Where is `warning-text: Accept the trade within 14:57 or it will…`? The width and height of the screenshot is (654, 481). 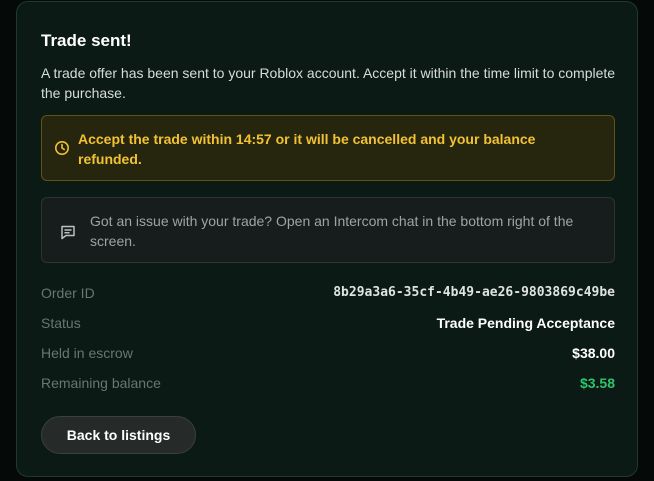
warning-text: Accept the trade within 14:57 or it will… is located at coordinates (307, 149).